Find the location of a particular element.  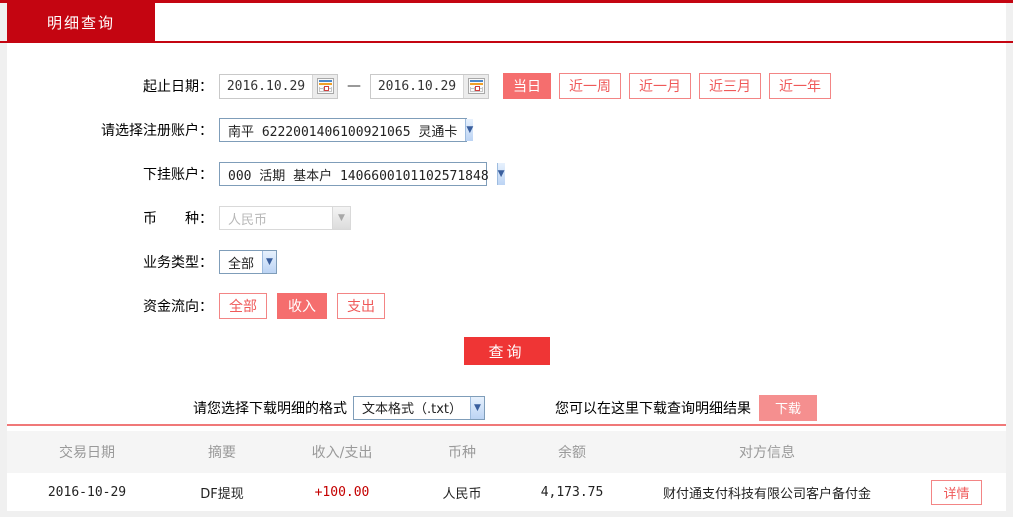

cell-action: 详情 is located at coordinates (956, 492).